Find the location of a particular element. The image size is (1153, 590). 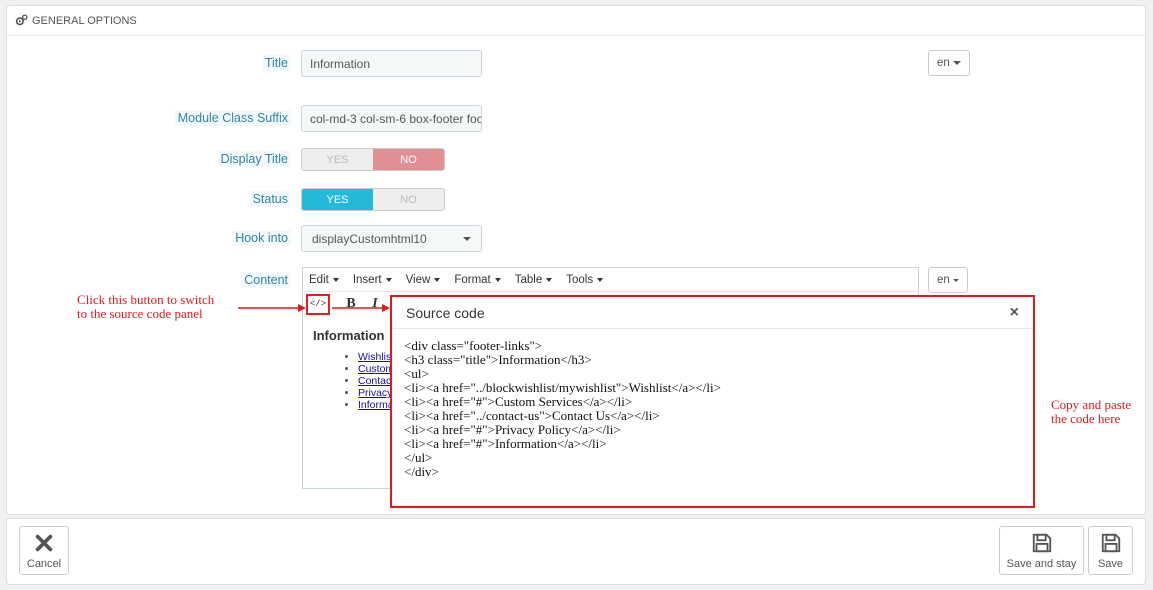

display-title-yes: YES is located at coordinates (337, 159).